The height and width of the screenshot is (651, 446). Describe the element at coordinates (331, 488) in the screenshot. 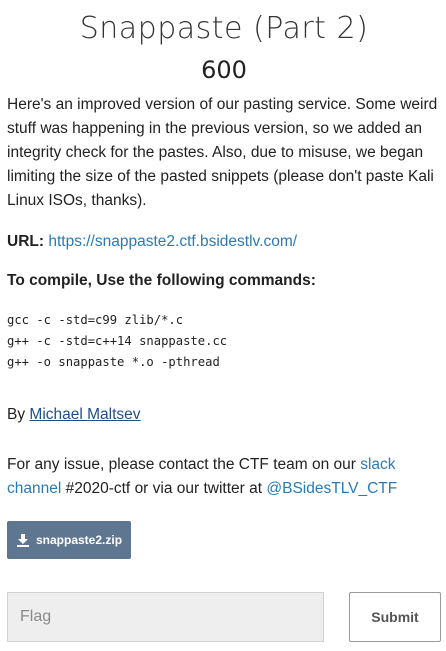

I see `twitter-link: @BSidesTLV_CTF` at that location.